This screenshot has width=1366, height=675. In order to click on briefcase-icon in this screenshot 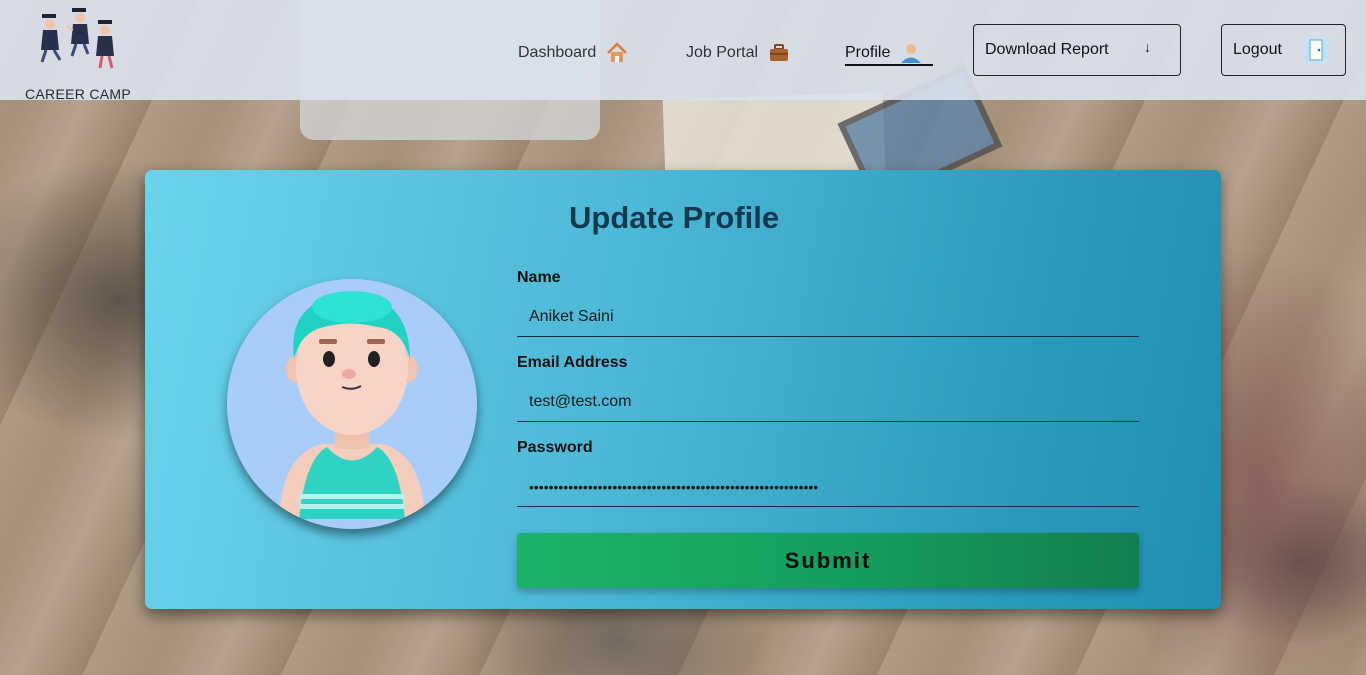, I will do `click(779, 52)`.